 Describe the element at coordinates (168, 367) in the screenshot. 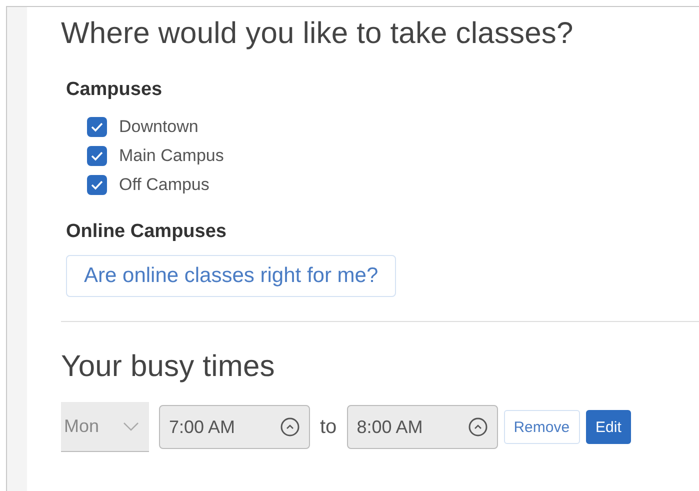

I see `section-heading: Your busy times` at that location.